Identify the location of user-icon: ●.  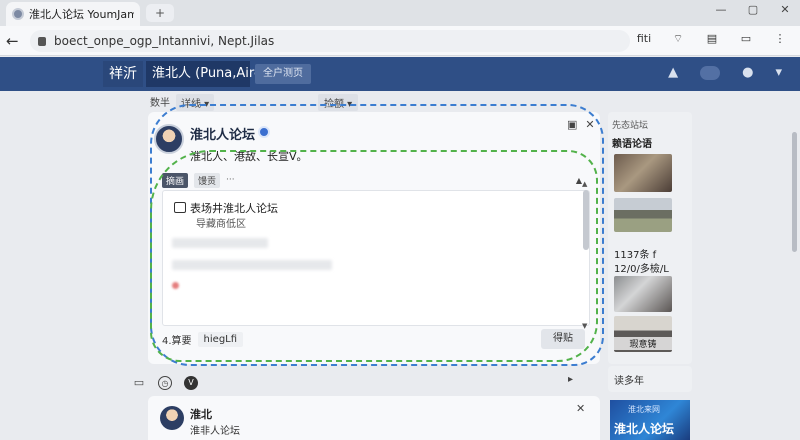
(747, 72).